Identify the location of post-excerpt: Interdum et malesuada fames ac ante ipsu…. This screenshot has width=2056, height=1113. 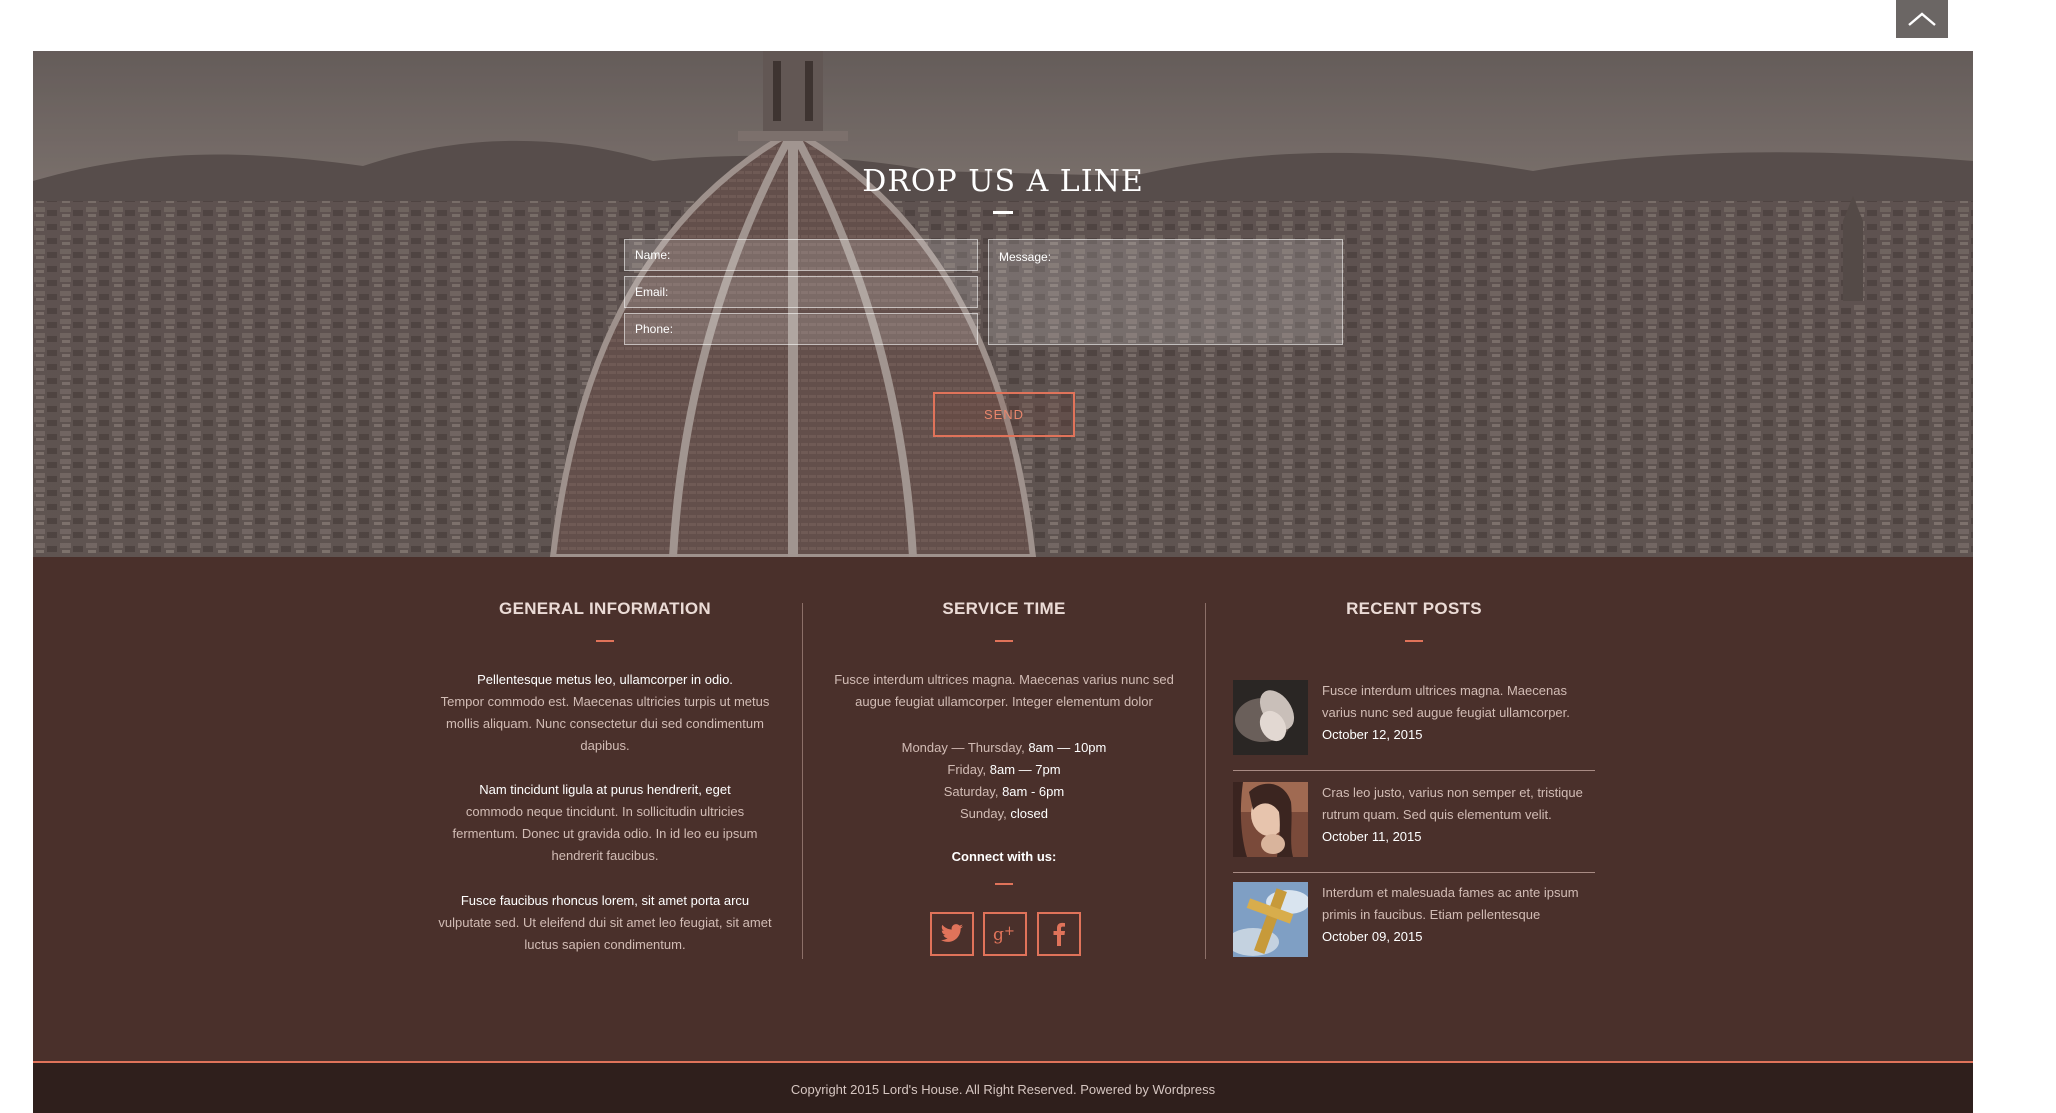
(1458, 904).